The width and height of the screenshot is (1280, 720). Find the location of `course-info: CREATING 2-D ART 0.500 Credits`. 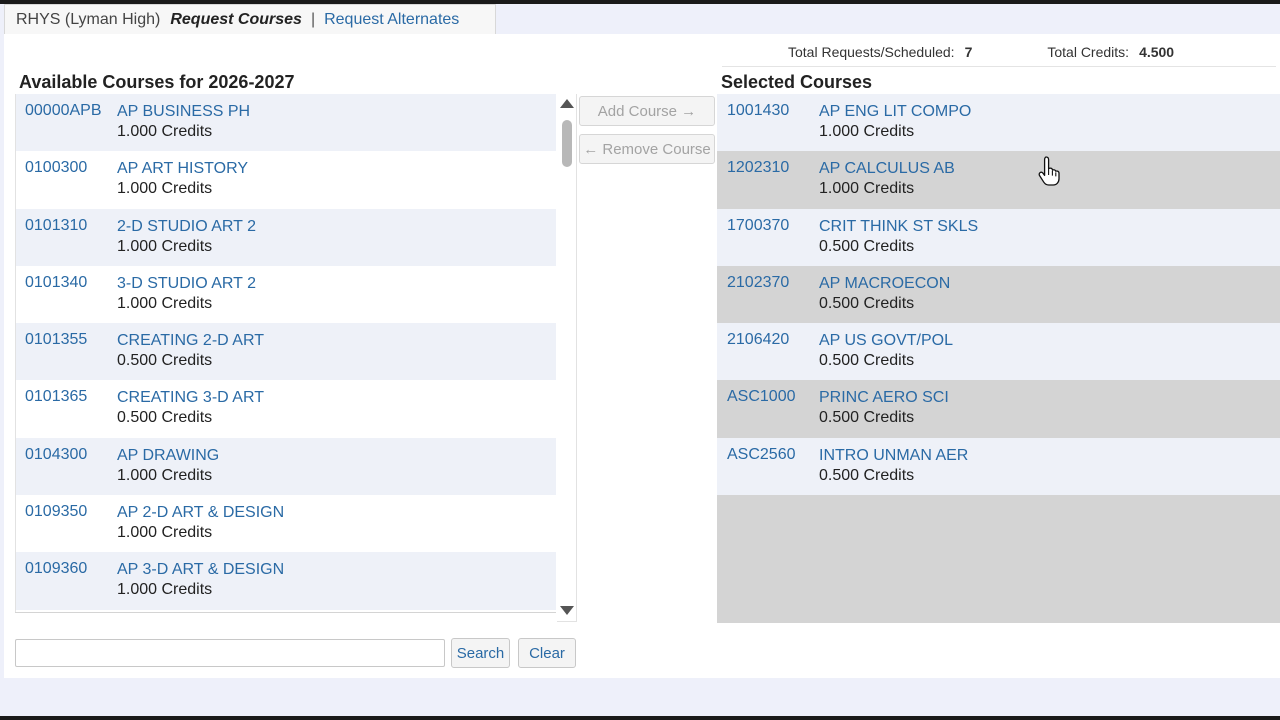

course-info: CREATING 2-D ART 0.500 Credits is located at coordinates (190, 351).